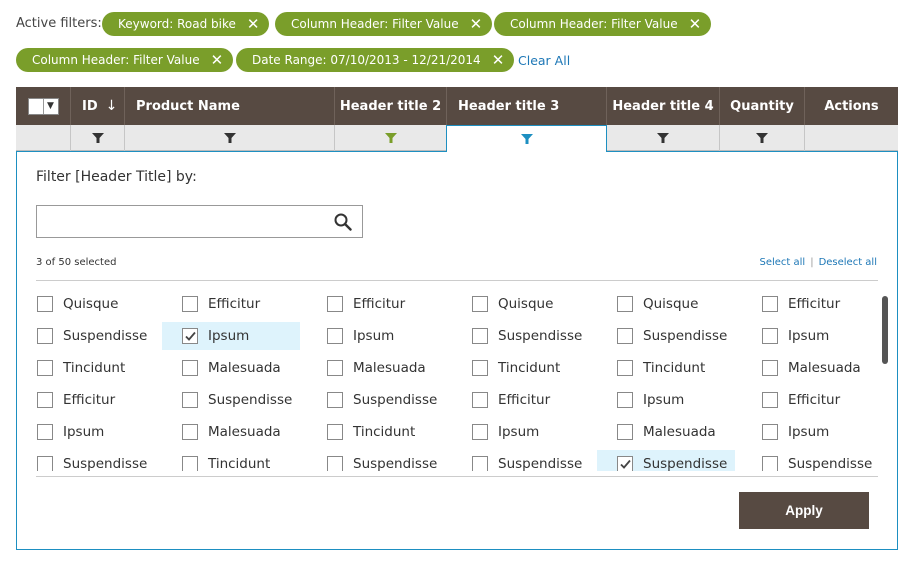 Image resolution: width=921 pixels, height=567 pixels. Describe the element at coordinates (230, 106) in the screenshot. I see `column-header-product-name: Product Name` at that location.